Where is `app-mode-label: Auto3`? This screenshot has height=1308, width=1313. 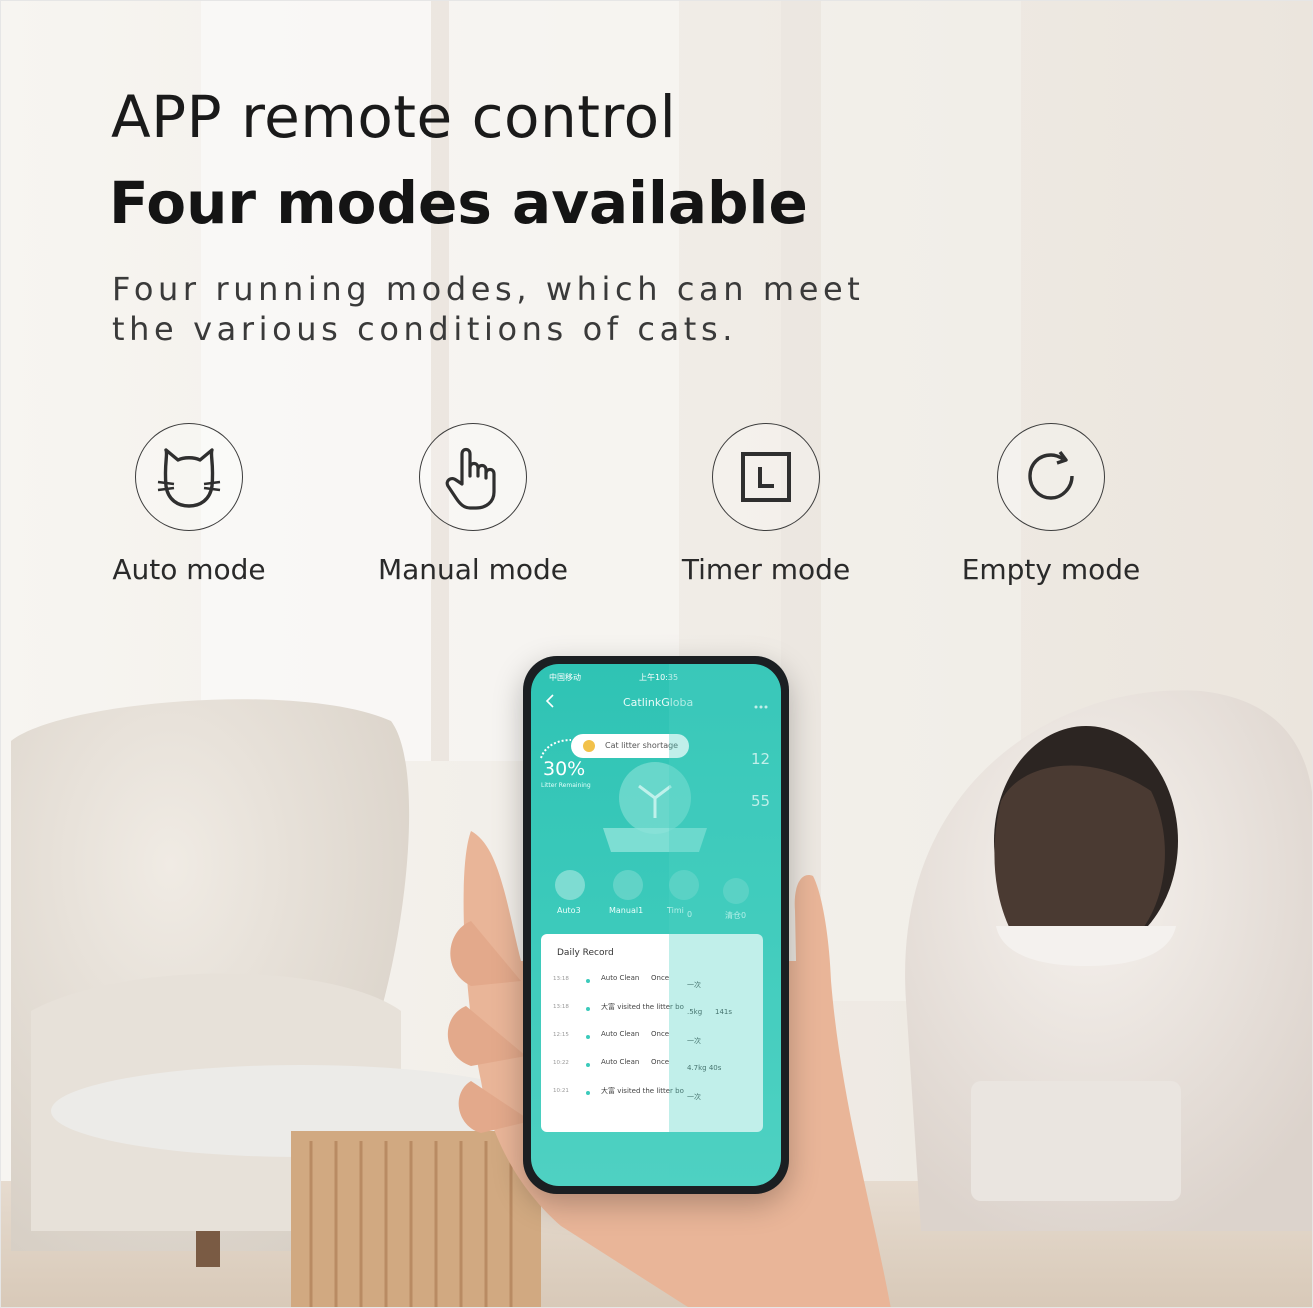
app-mode-label: Auto3 is located at coordinates (569, 910).